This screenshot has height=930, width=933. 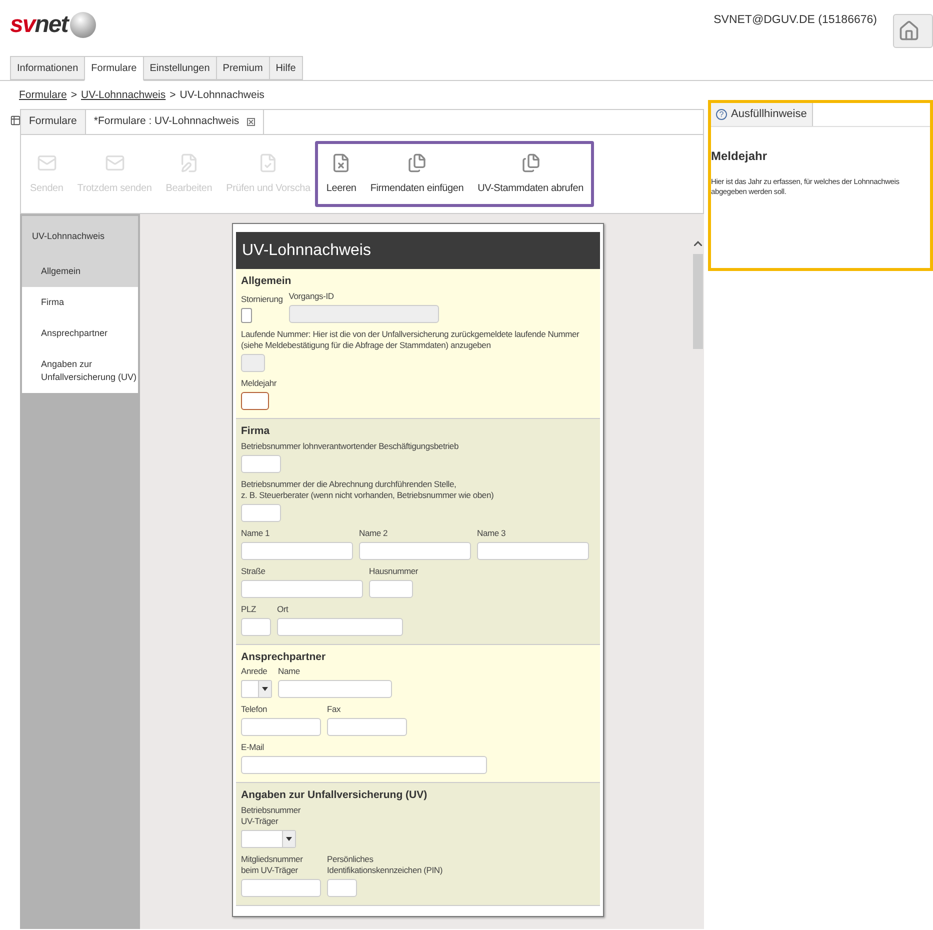 I want to click on field-label: Vorgangs-ID, so click(x=311, y=296).